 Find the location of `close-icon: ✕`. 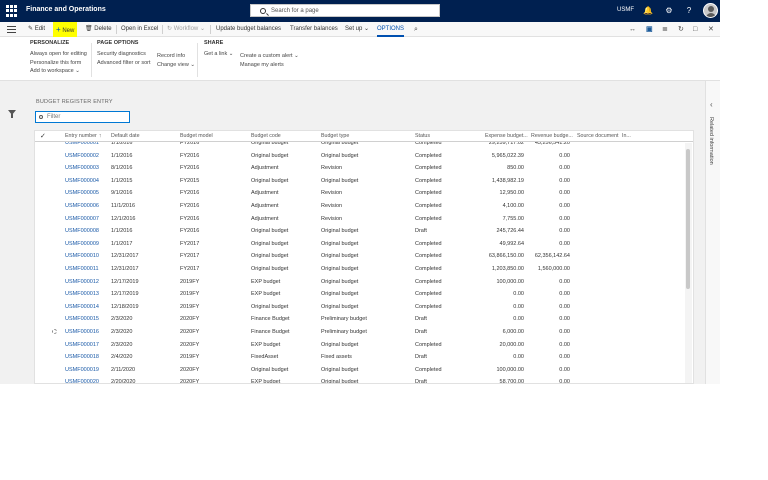

close-icon: ✕ is located at coordinates (711, 29).